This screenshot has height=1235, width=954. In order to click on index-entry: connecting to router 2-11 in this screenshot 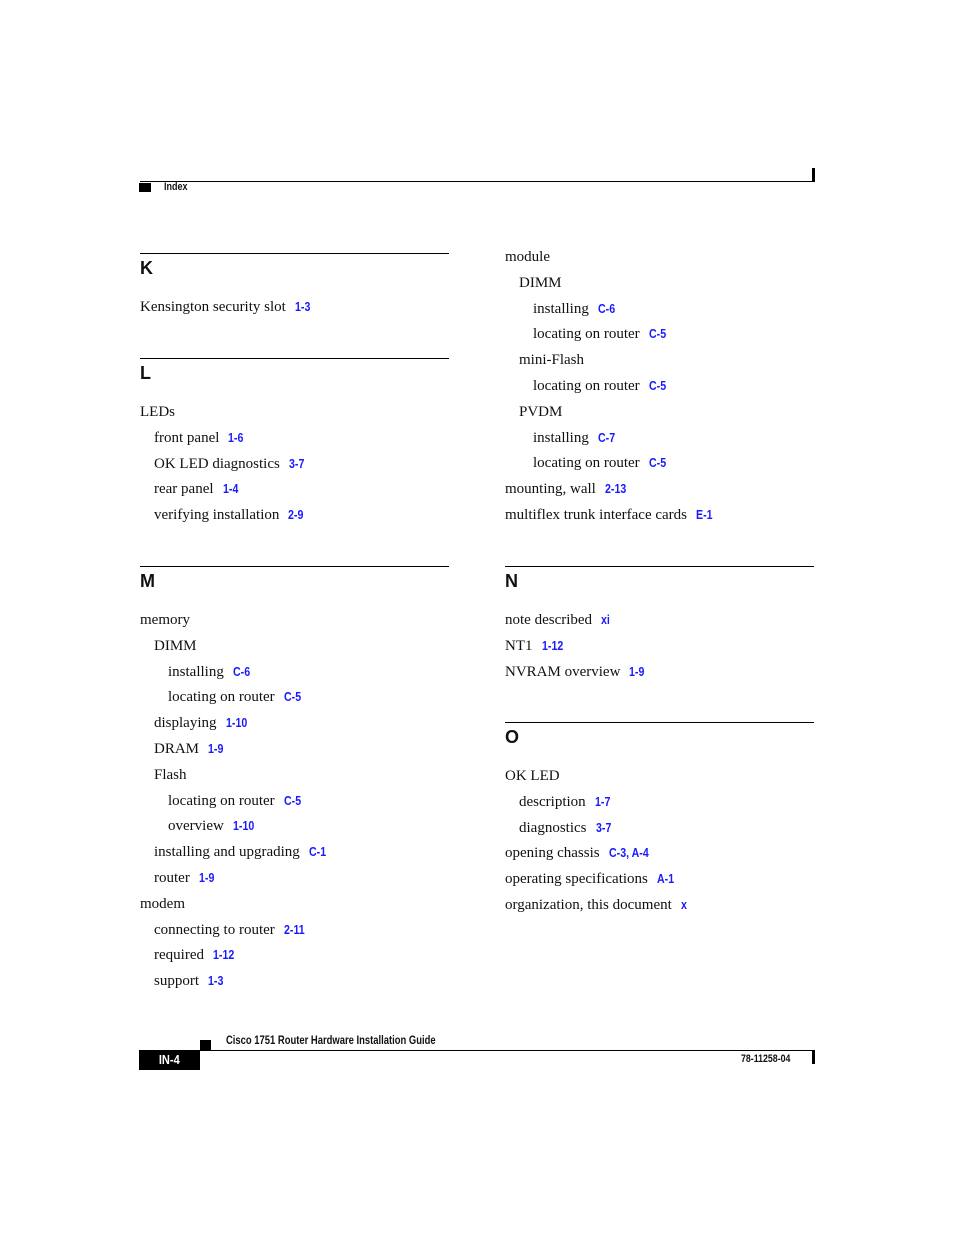, I will do `click(224, 930)`.